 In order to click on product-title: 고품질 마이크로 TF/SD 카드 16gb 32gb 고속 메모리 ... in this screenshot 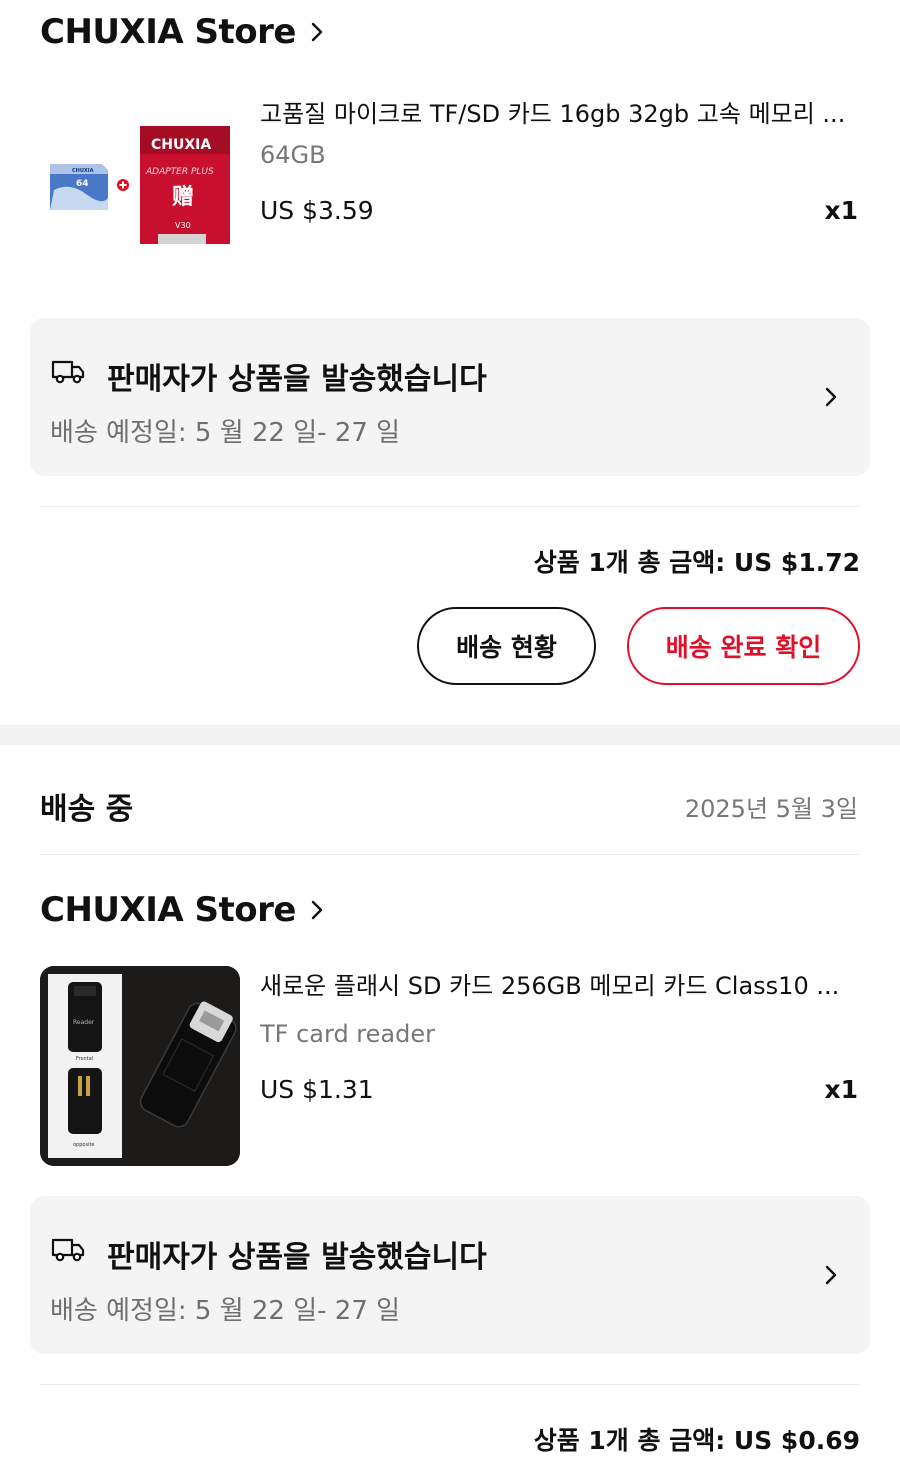, I will do `click(560, 111)`.